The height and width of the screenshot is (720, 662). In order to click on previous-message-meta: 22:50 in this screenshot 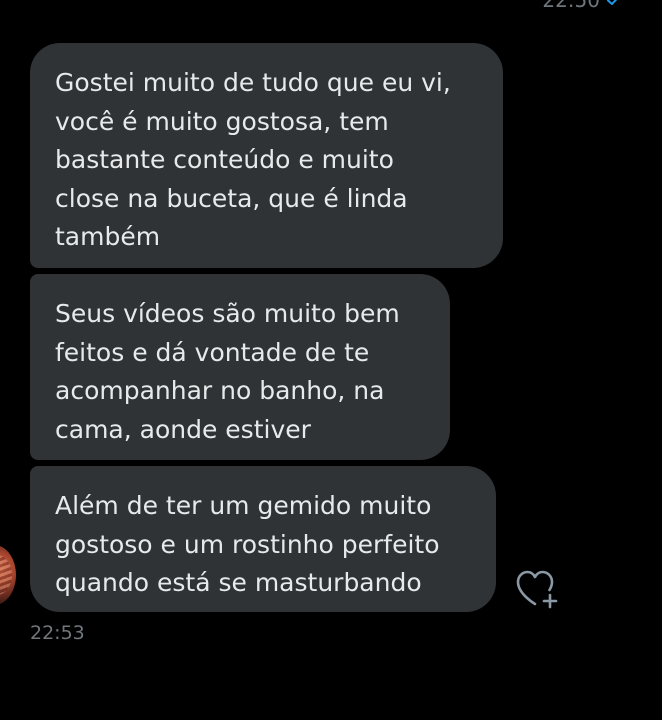, I will do `click(582, 6)`.